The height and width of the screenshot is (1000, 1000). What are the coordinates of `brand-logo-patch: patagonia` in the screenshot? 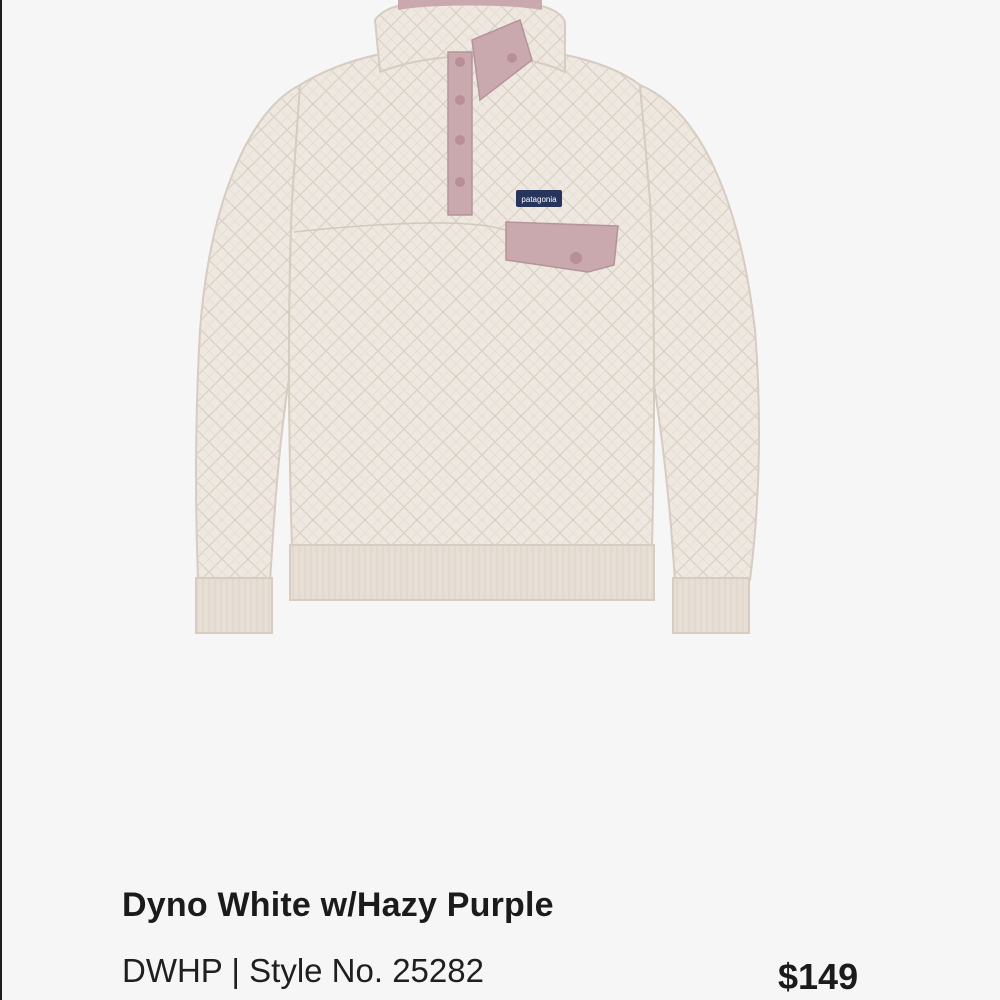 It's located at (539, 198).